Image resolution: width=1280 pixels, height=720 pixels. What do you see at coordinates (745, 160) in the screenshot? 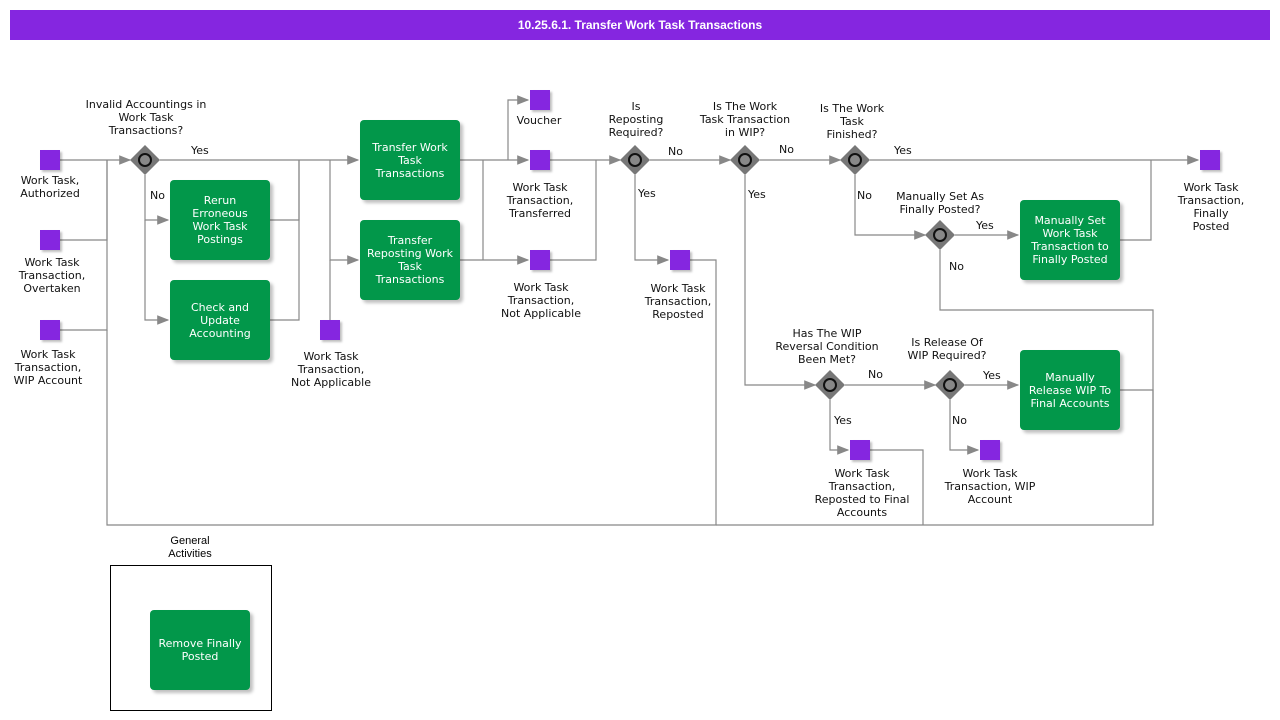
I see `gateway-in-wip` at bounding box center [745, 160].